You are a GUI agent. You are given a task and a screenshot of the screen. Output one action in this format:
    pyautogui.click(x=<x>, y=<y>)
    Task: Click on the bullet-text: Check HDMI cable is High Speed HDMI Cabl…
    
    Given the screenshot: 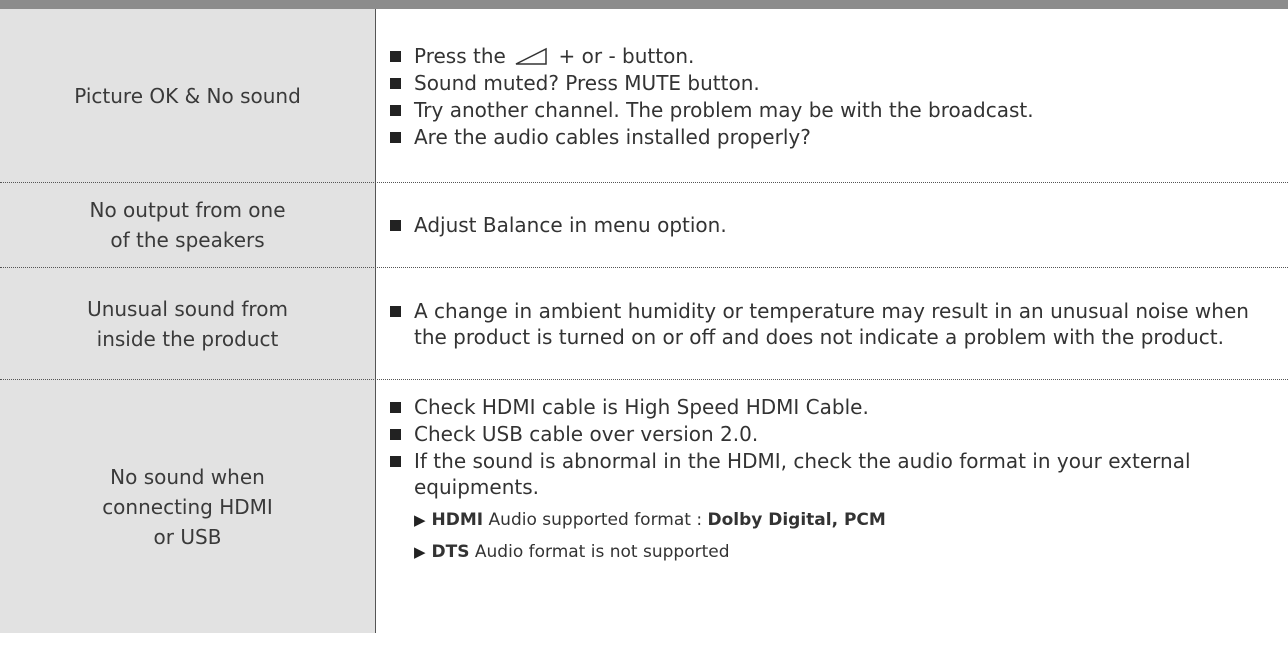 What is the action you would take?
    pyautogui.click(x=641, y=407)
    